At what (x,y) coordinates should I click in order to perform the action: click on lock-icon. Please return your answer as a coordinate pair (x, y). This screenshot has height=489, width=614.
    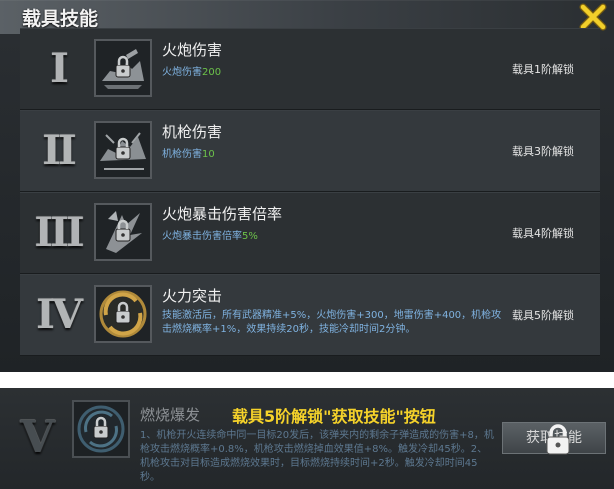
    Looking at the image, I should click on (558, 439).